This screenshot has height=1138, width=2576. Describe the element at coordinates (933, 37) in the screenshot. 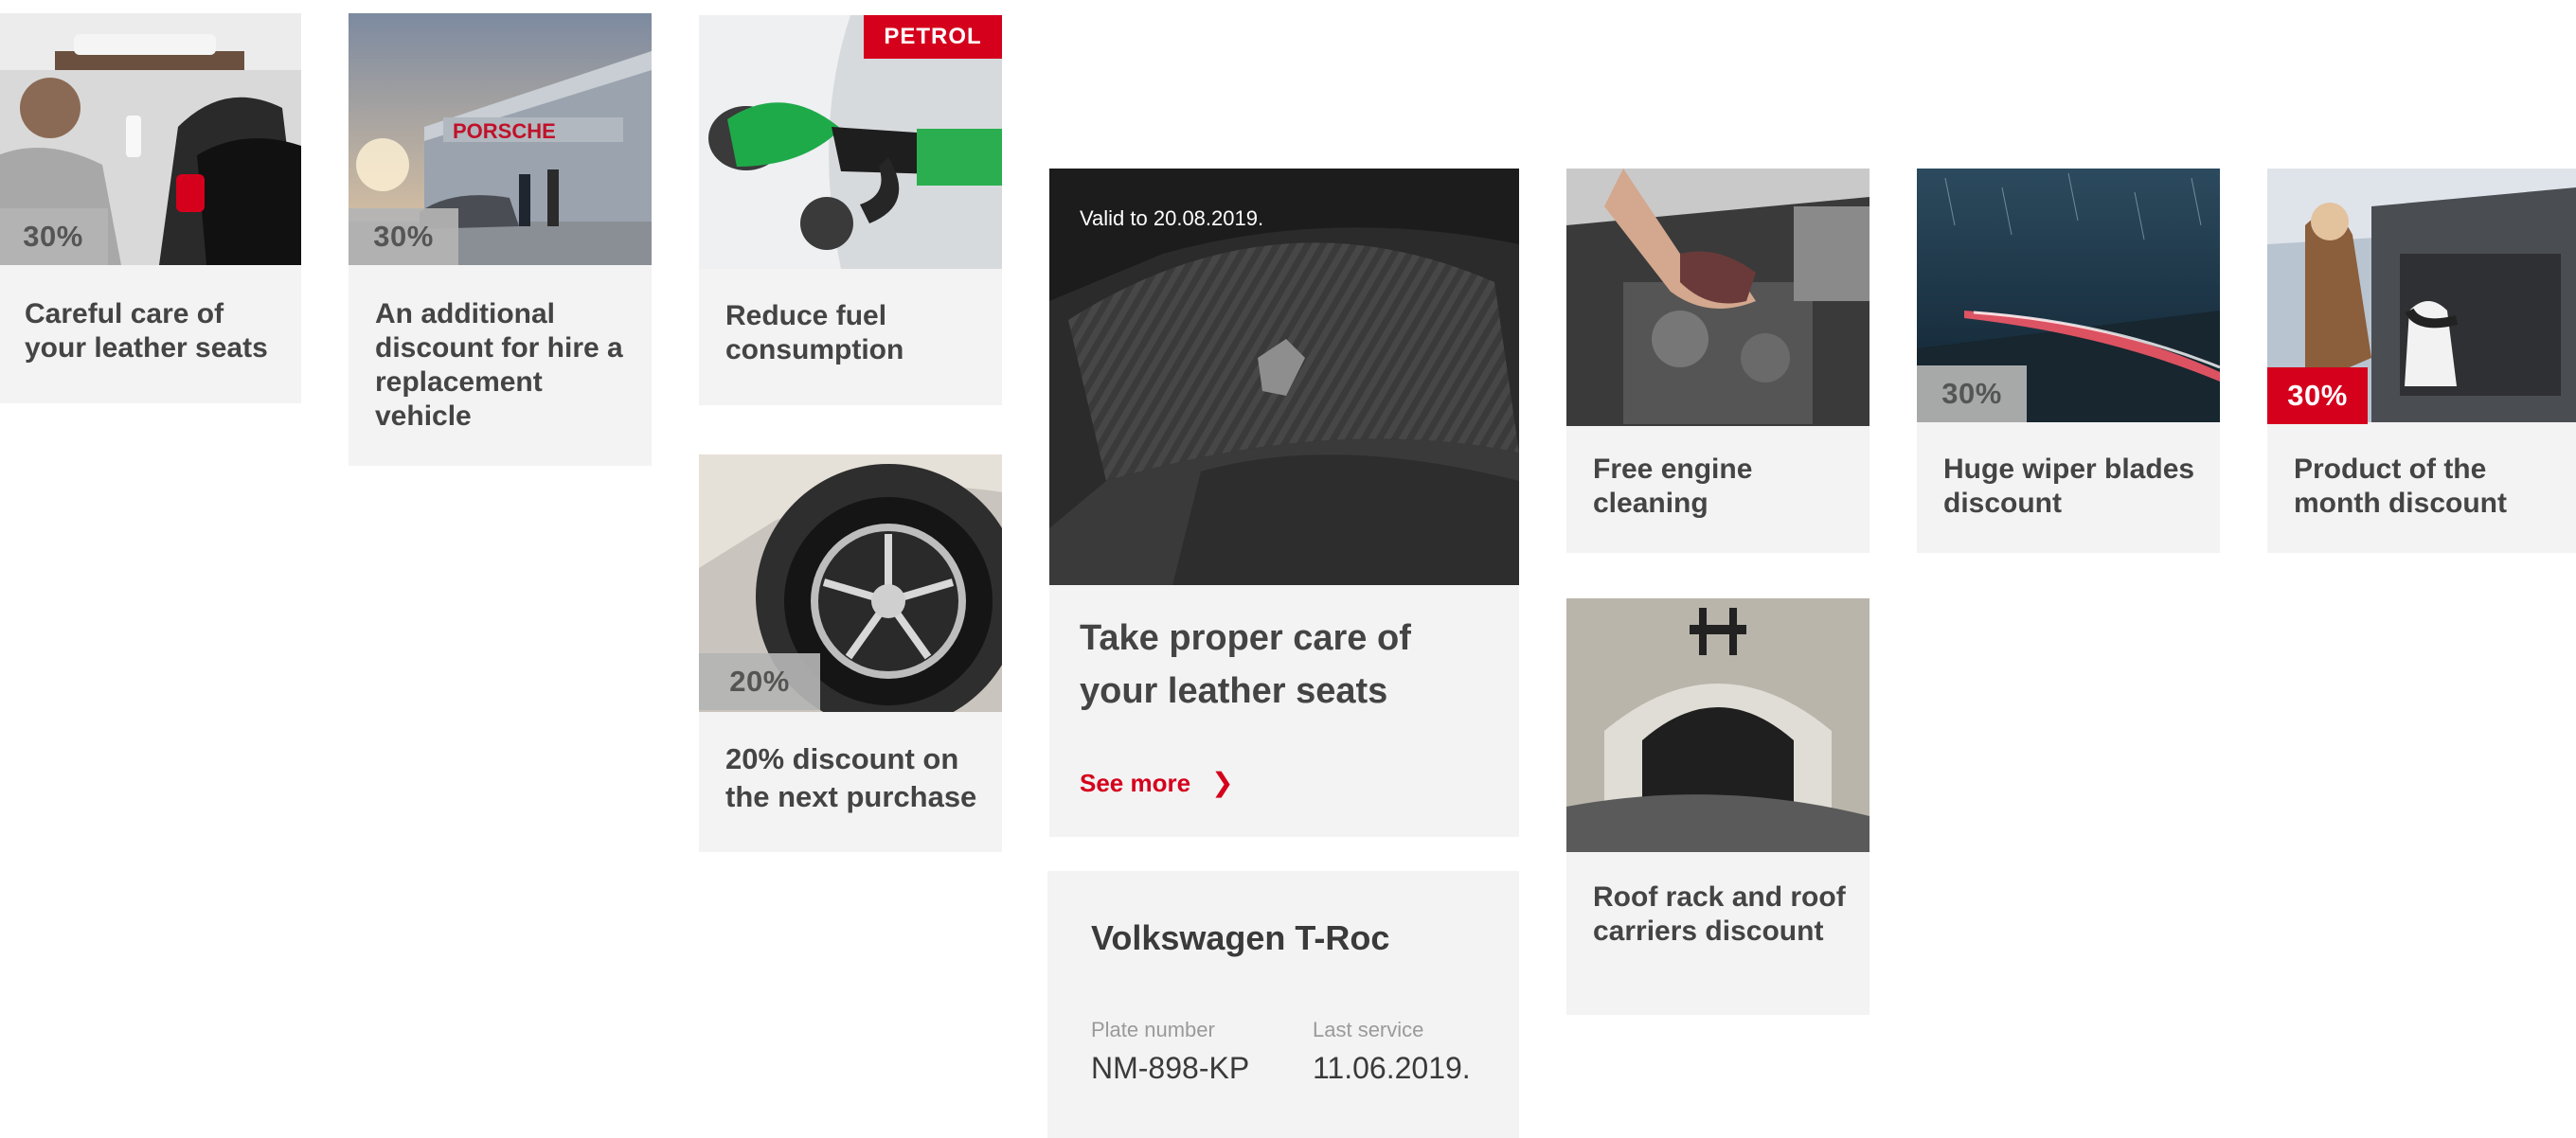

I see `petrol-tag: PETROL` at that location.